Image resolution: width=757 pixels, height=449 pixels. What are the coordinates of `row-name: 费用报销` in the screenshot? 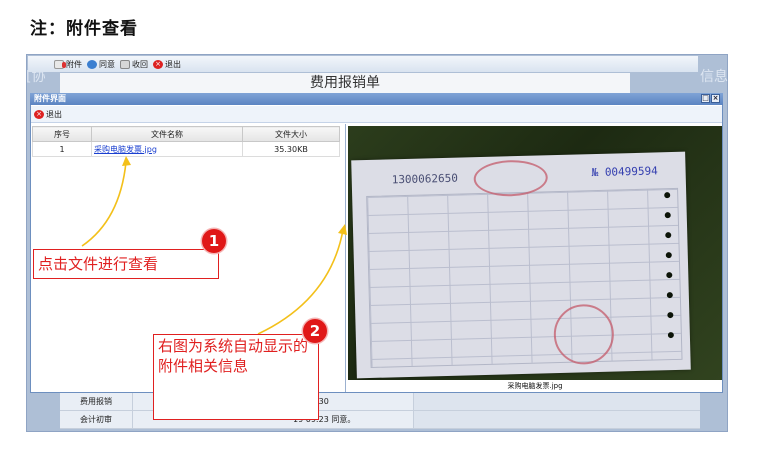 It's located at (96, 401).